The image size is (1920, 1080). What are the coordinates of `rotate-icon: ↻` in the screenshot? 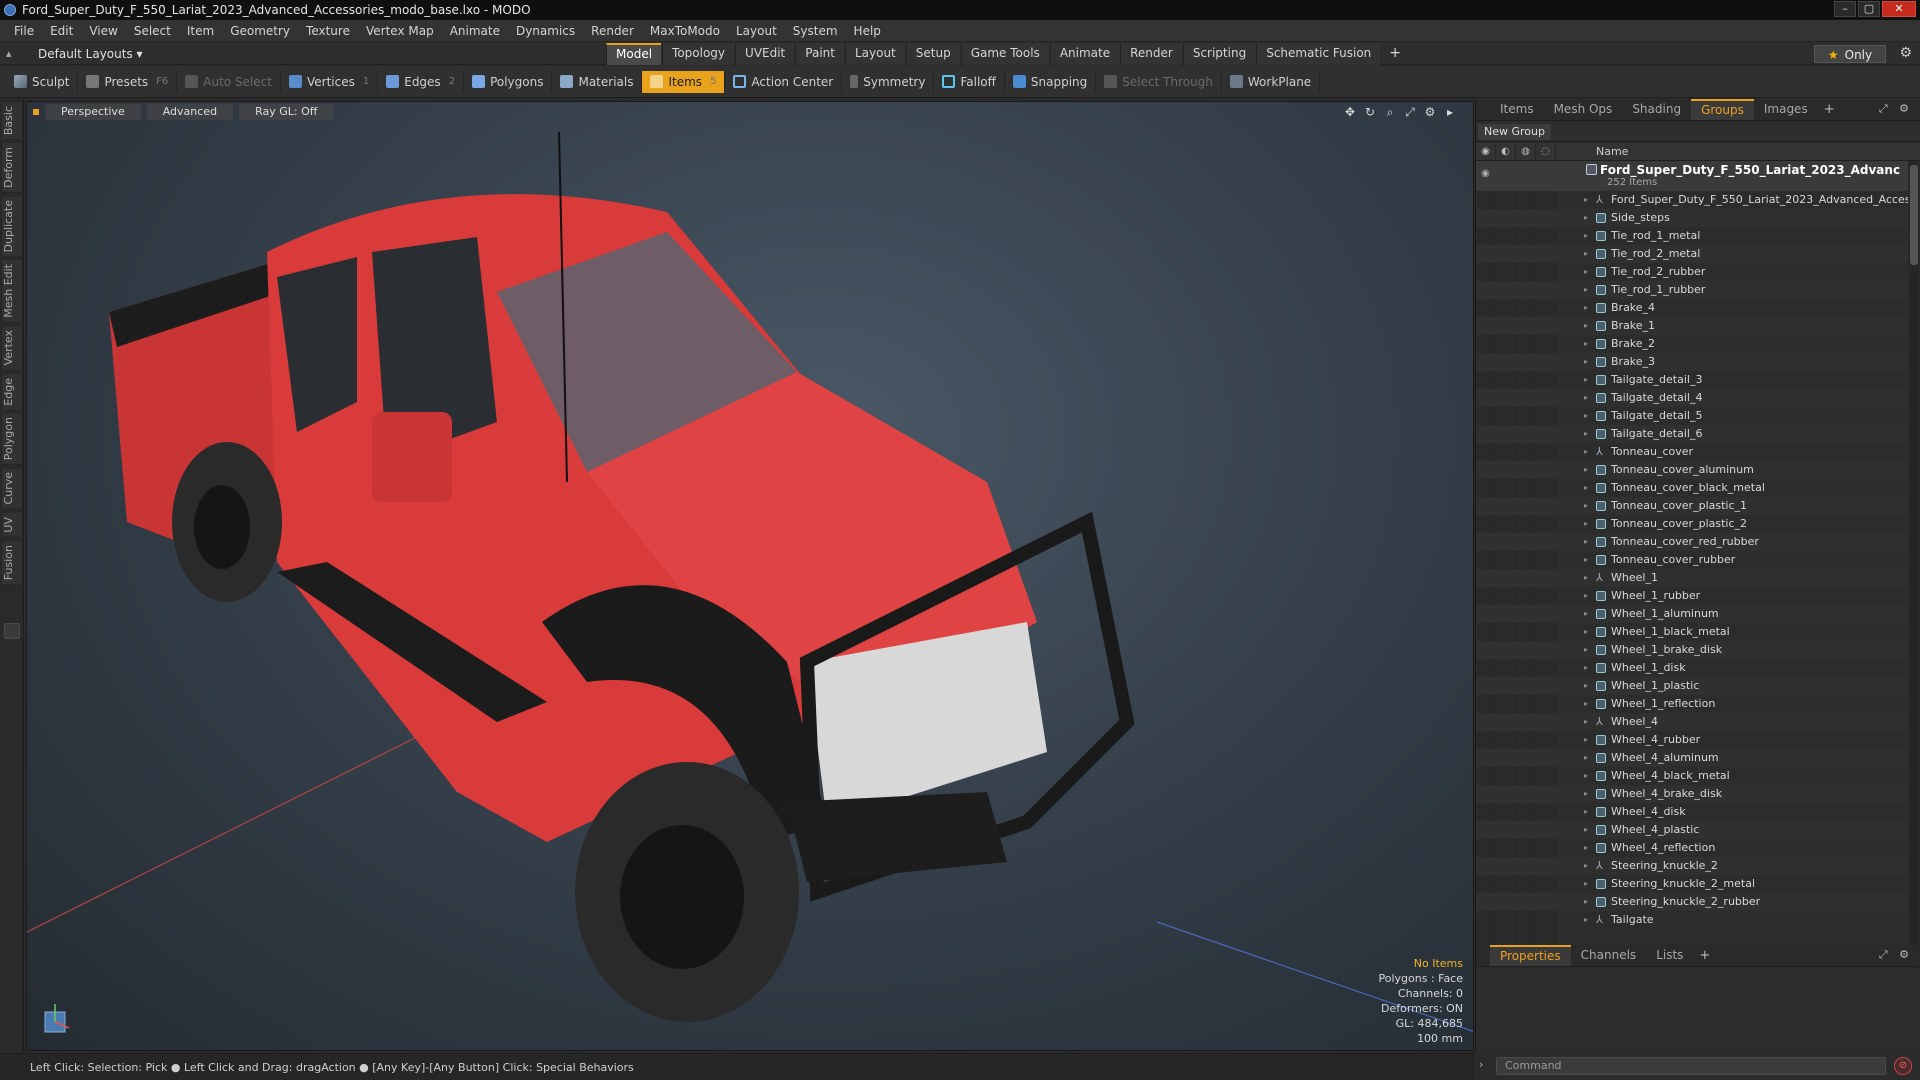 It's located at (1370, 112).